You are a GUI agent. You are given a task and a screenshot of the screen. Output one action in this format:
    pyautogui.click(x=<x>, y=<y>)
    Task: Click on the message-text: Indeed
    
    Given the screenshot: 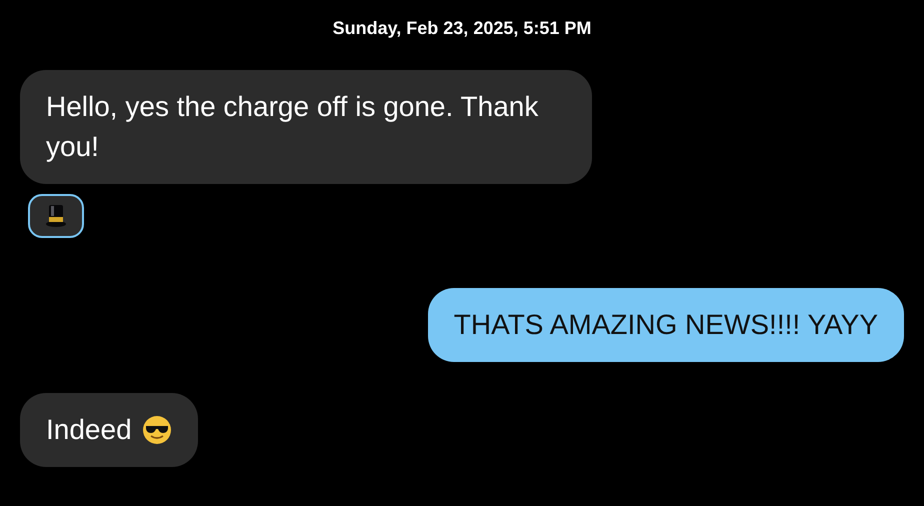 What is the action you would take?
    pyautogui.click(x=89, y=430)
    